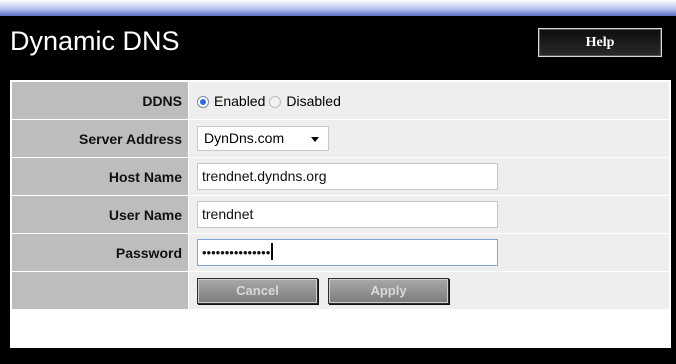 The width and height of the screenshot is (676, 364). I want to click on enabled-radio-label: Enabled, so click(239, 101).